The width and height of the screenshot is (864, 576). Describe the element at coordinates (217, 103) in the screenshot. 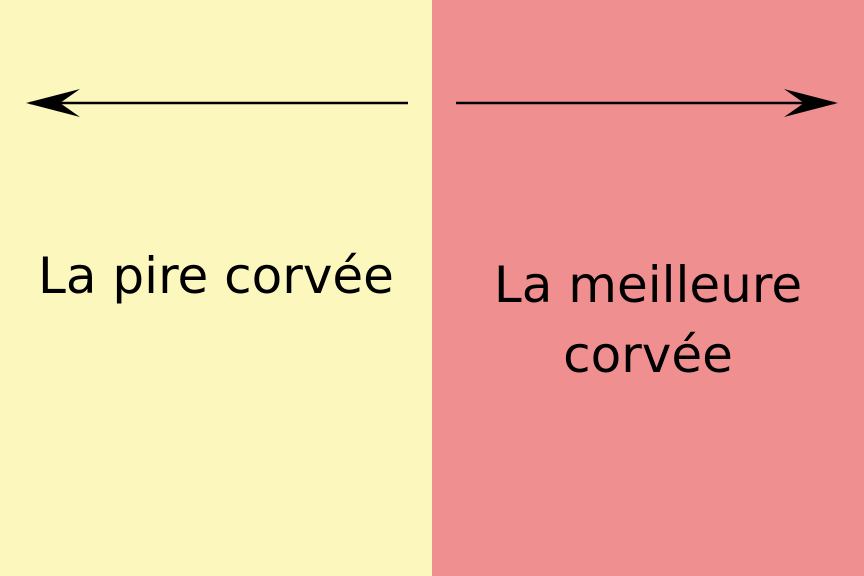

I see `left-arrow-icon` at that location.